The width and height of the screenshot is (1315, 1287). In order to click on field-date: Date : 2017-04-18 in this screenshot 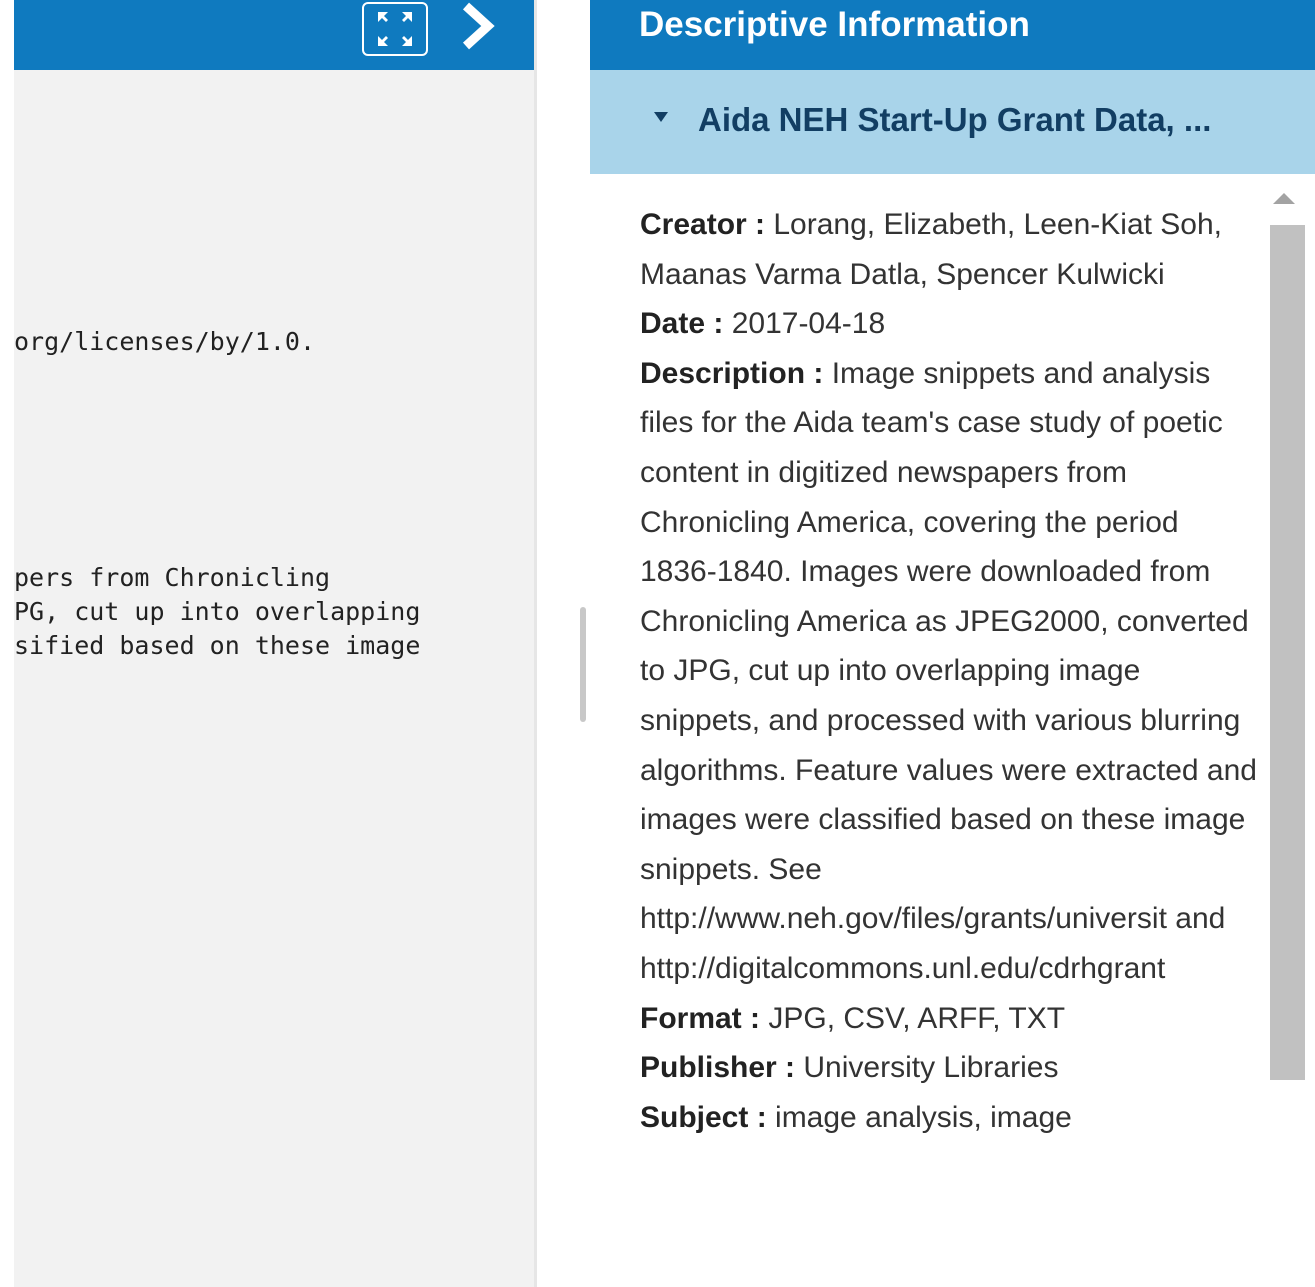, I will do `click(951, 324)`.